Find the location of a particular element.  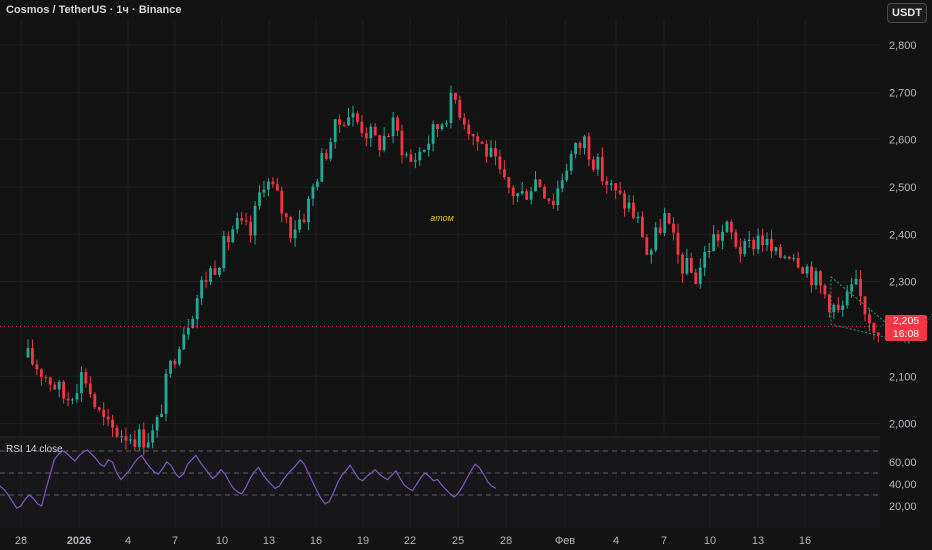

x-tick-label: 16 is located at coordinates (316, 541).